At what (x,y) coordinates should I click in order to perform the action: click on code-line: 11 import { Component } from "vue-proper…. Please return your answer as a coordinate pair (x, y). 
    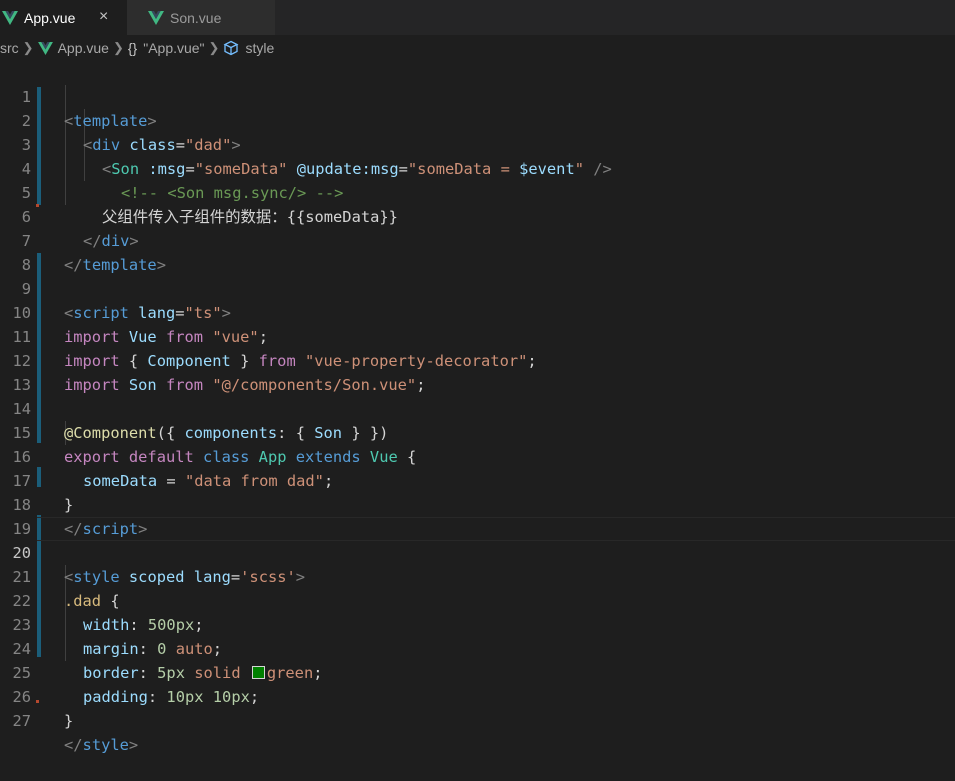
    Looking at the image, I should click on (477, 335).